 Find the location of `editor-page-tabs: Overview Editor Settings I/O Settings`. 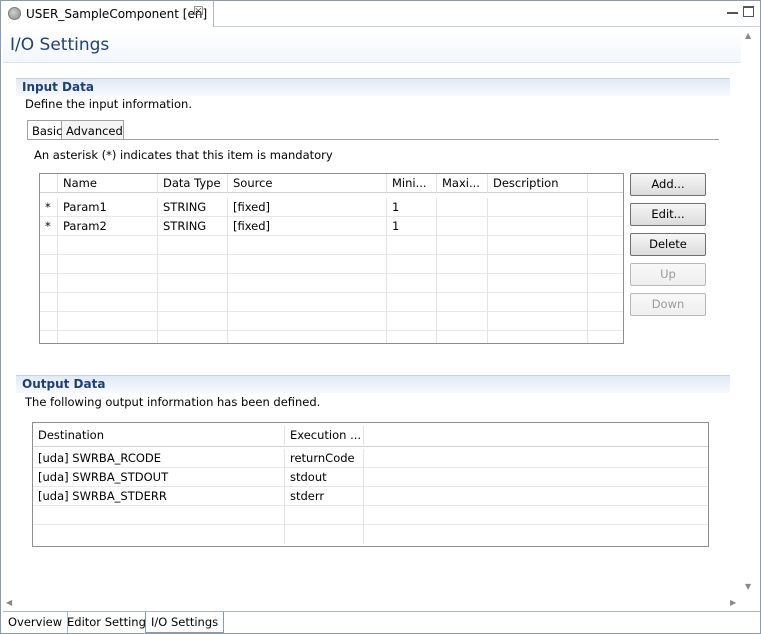

editor-page-tabs: Overview Editor Settings I/O Settings is located at coordinates (381, 622).